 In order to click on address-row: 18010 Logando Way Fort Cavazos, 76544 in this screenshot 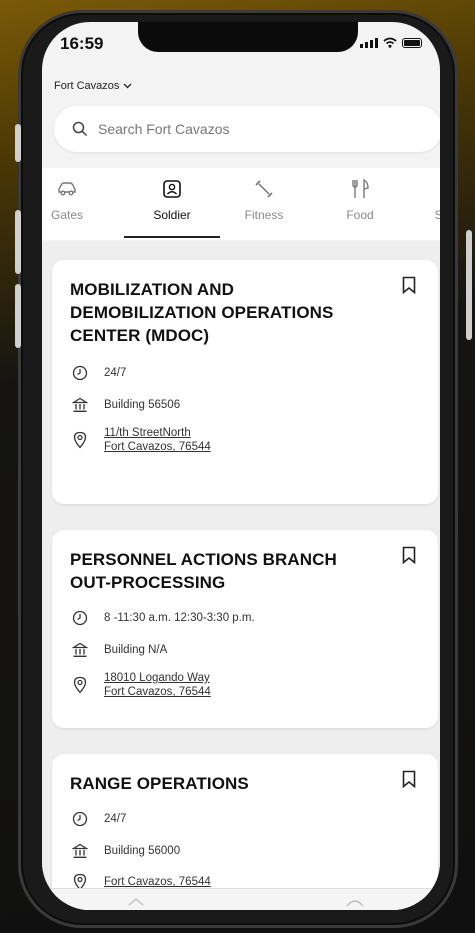, I will do `click(245, 685)`.